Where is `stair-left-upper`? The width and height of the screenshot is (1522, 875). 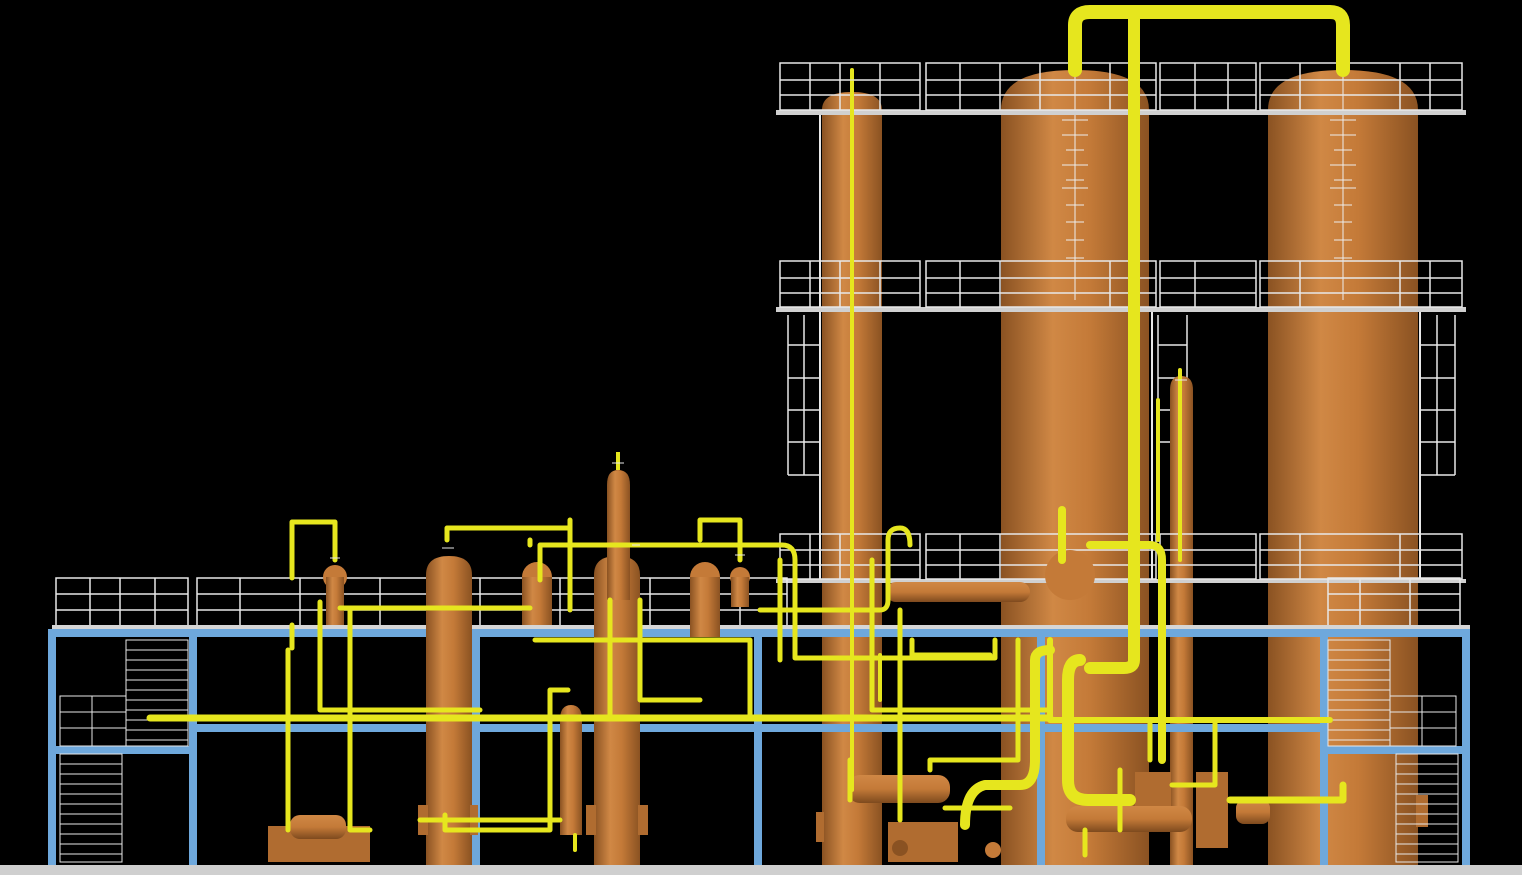
stair-left-upper is located at coordinates (157, 693).